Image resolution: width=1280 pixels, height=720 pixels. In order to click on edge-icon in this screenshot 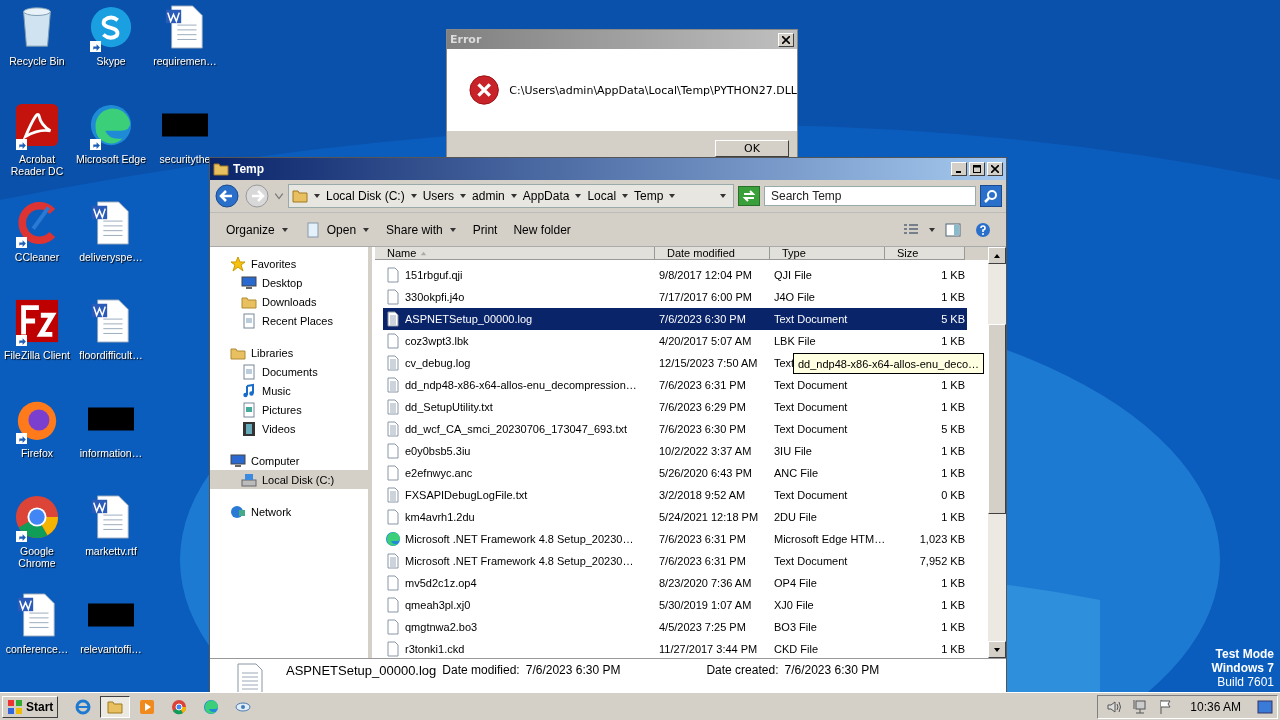, I will do `click(111, 125)`.